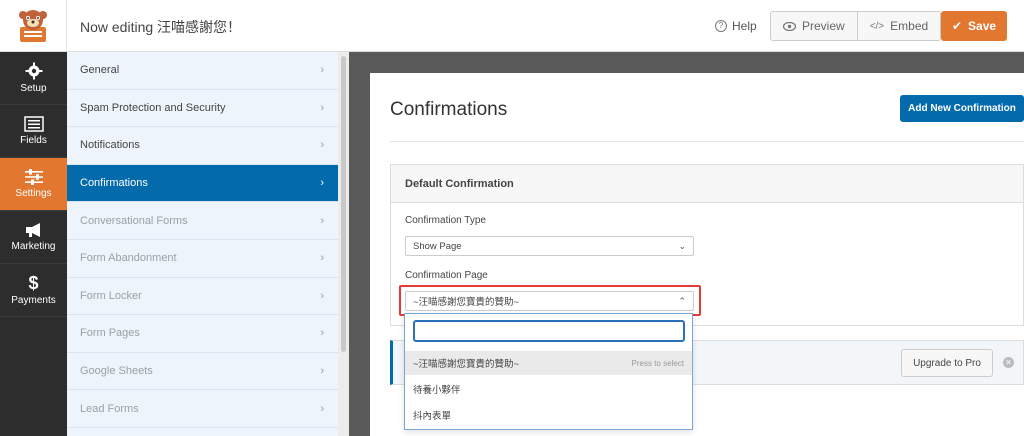 This screenshot has height=436, width=1024. What do you see at coordinates (202, 259) in the screenshot?
I see `panel-item-form-abandonment: Form Abandonment ›` at bounding box center [202, 259].